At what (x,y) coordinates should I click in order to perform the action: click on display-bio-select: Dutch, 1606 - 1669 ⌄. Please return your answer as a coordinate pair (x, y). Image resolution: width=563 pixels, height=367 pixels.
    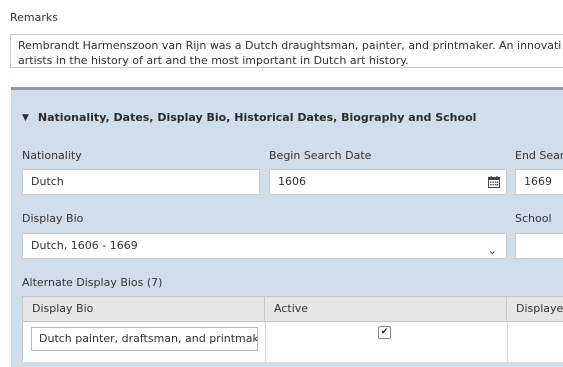
    Looking at the image, I should click on (264, 246).